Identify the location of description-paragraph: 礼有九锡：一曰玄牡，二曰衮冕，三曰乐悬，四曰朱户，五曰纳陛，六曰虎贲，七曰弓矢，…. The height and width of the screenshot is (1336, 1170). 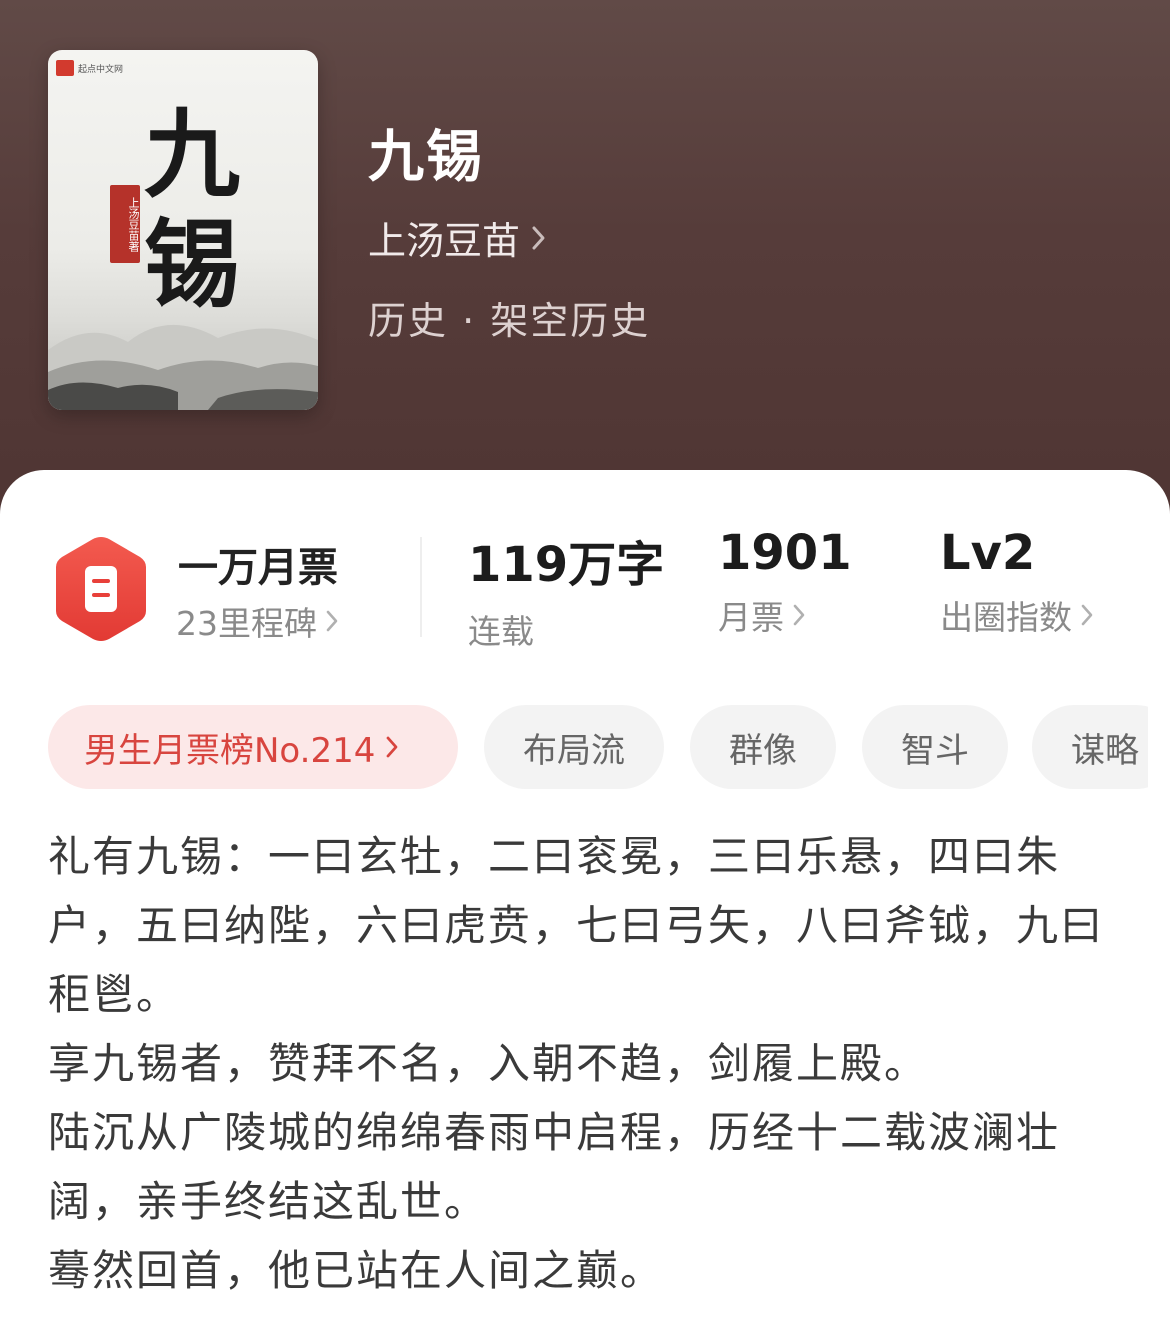
(576, 925).